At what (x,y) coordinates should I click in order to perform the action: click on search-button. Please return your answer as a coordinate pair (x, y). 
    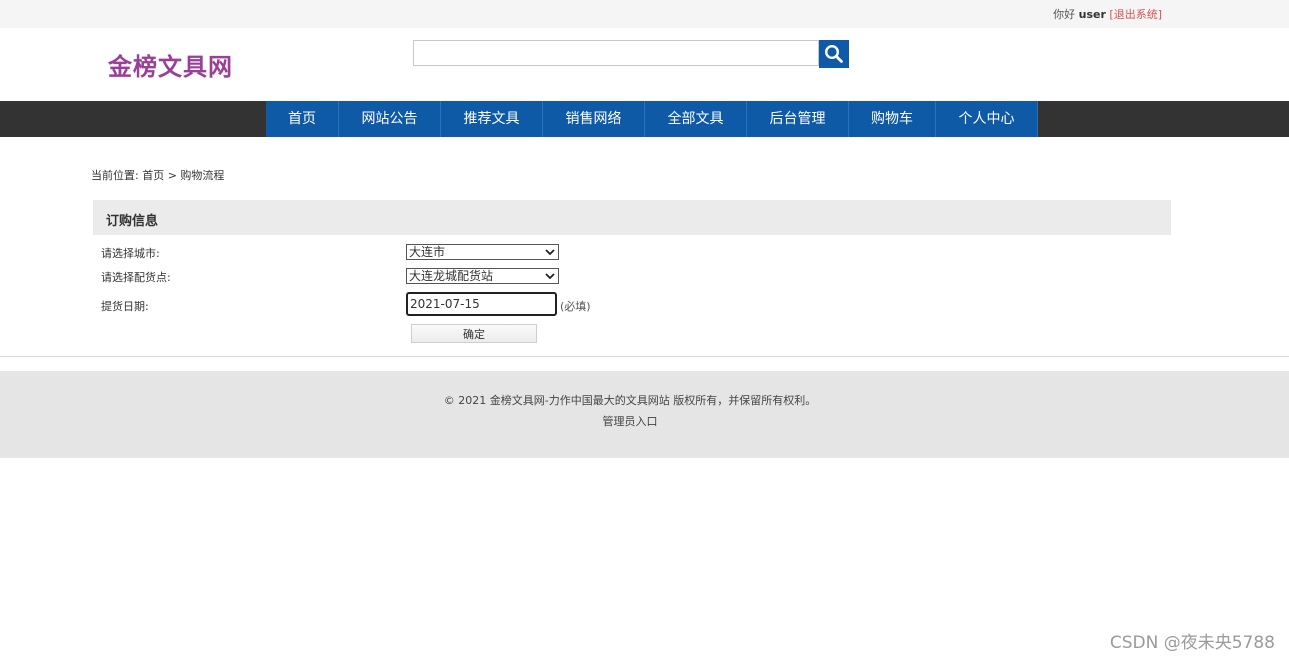
    Looking at the image, I should click on (834, 54).